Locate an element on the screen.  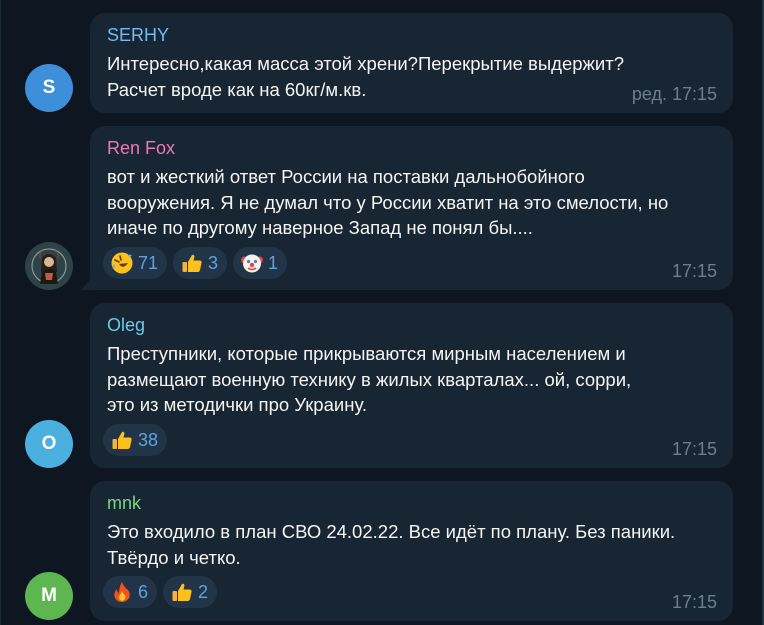
reaction-count: 6 is located at coordinates (143, 591).